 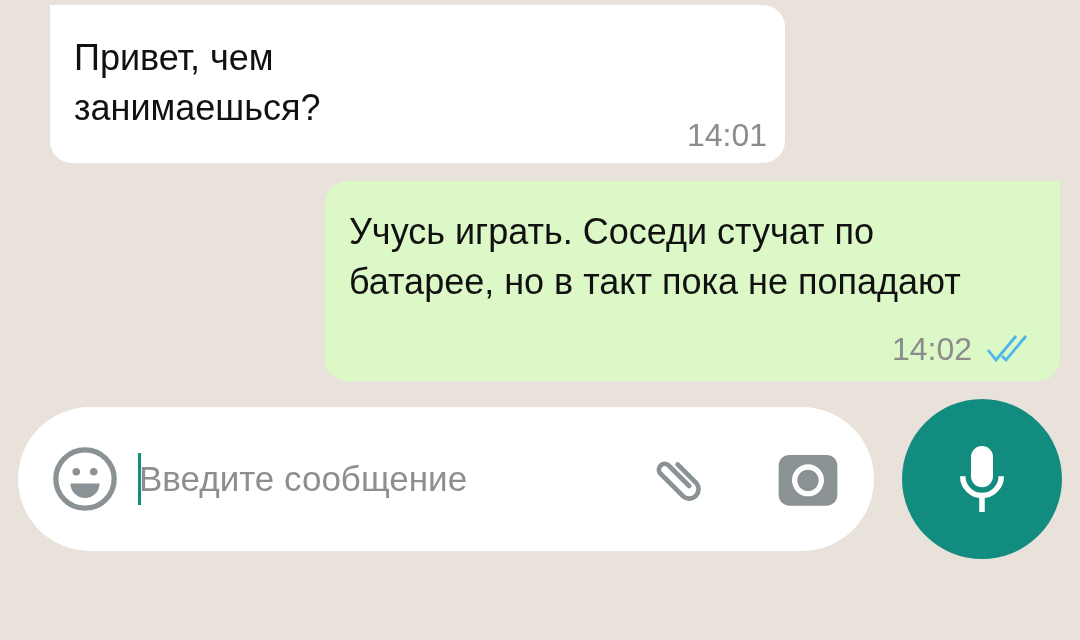 I want to click on message-time: 14:02, so click(x=931, y=349).